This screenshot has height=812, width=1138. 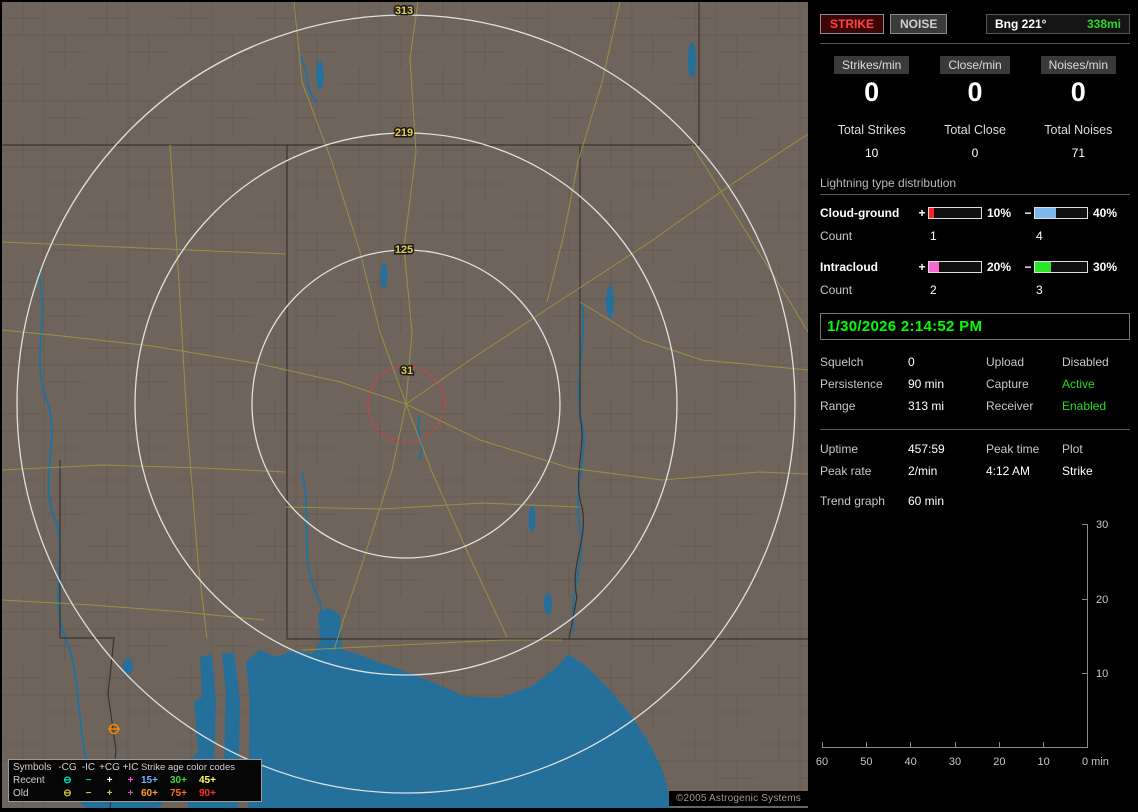 What do you see at coordinates (932, 213) in the screenshot?
I see `cg-positive-fill` at bounding box center [932, 213].